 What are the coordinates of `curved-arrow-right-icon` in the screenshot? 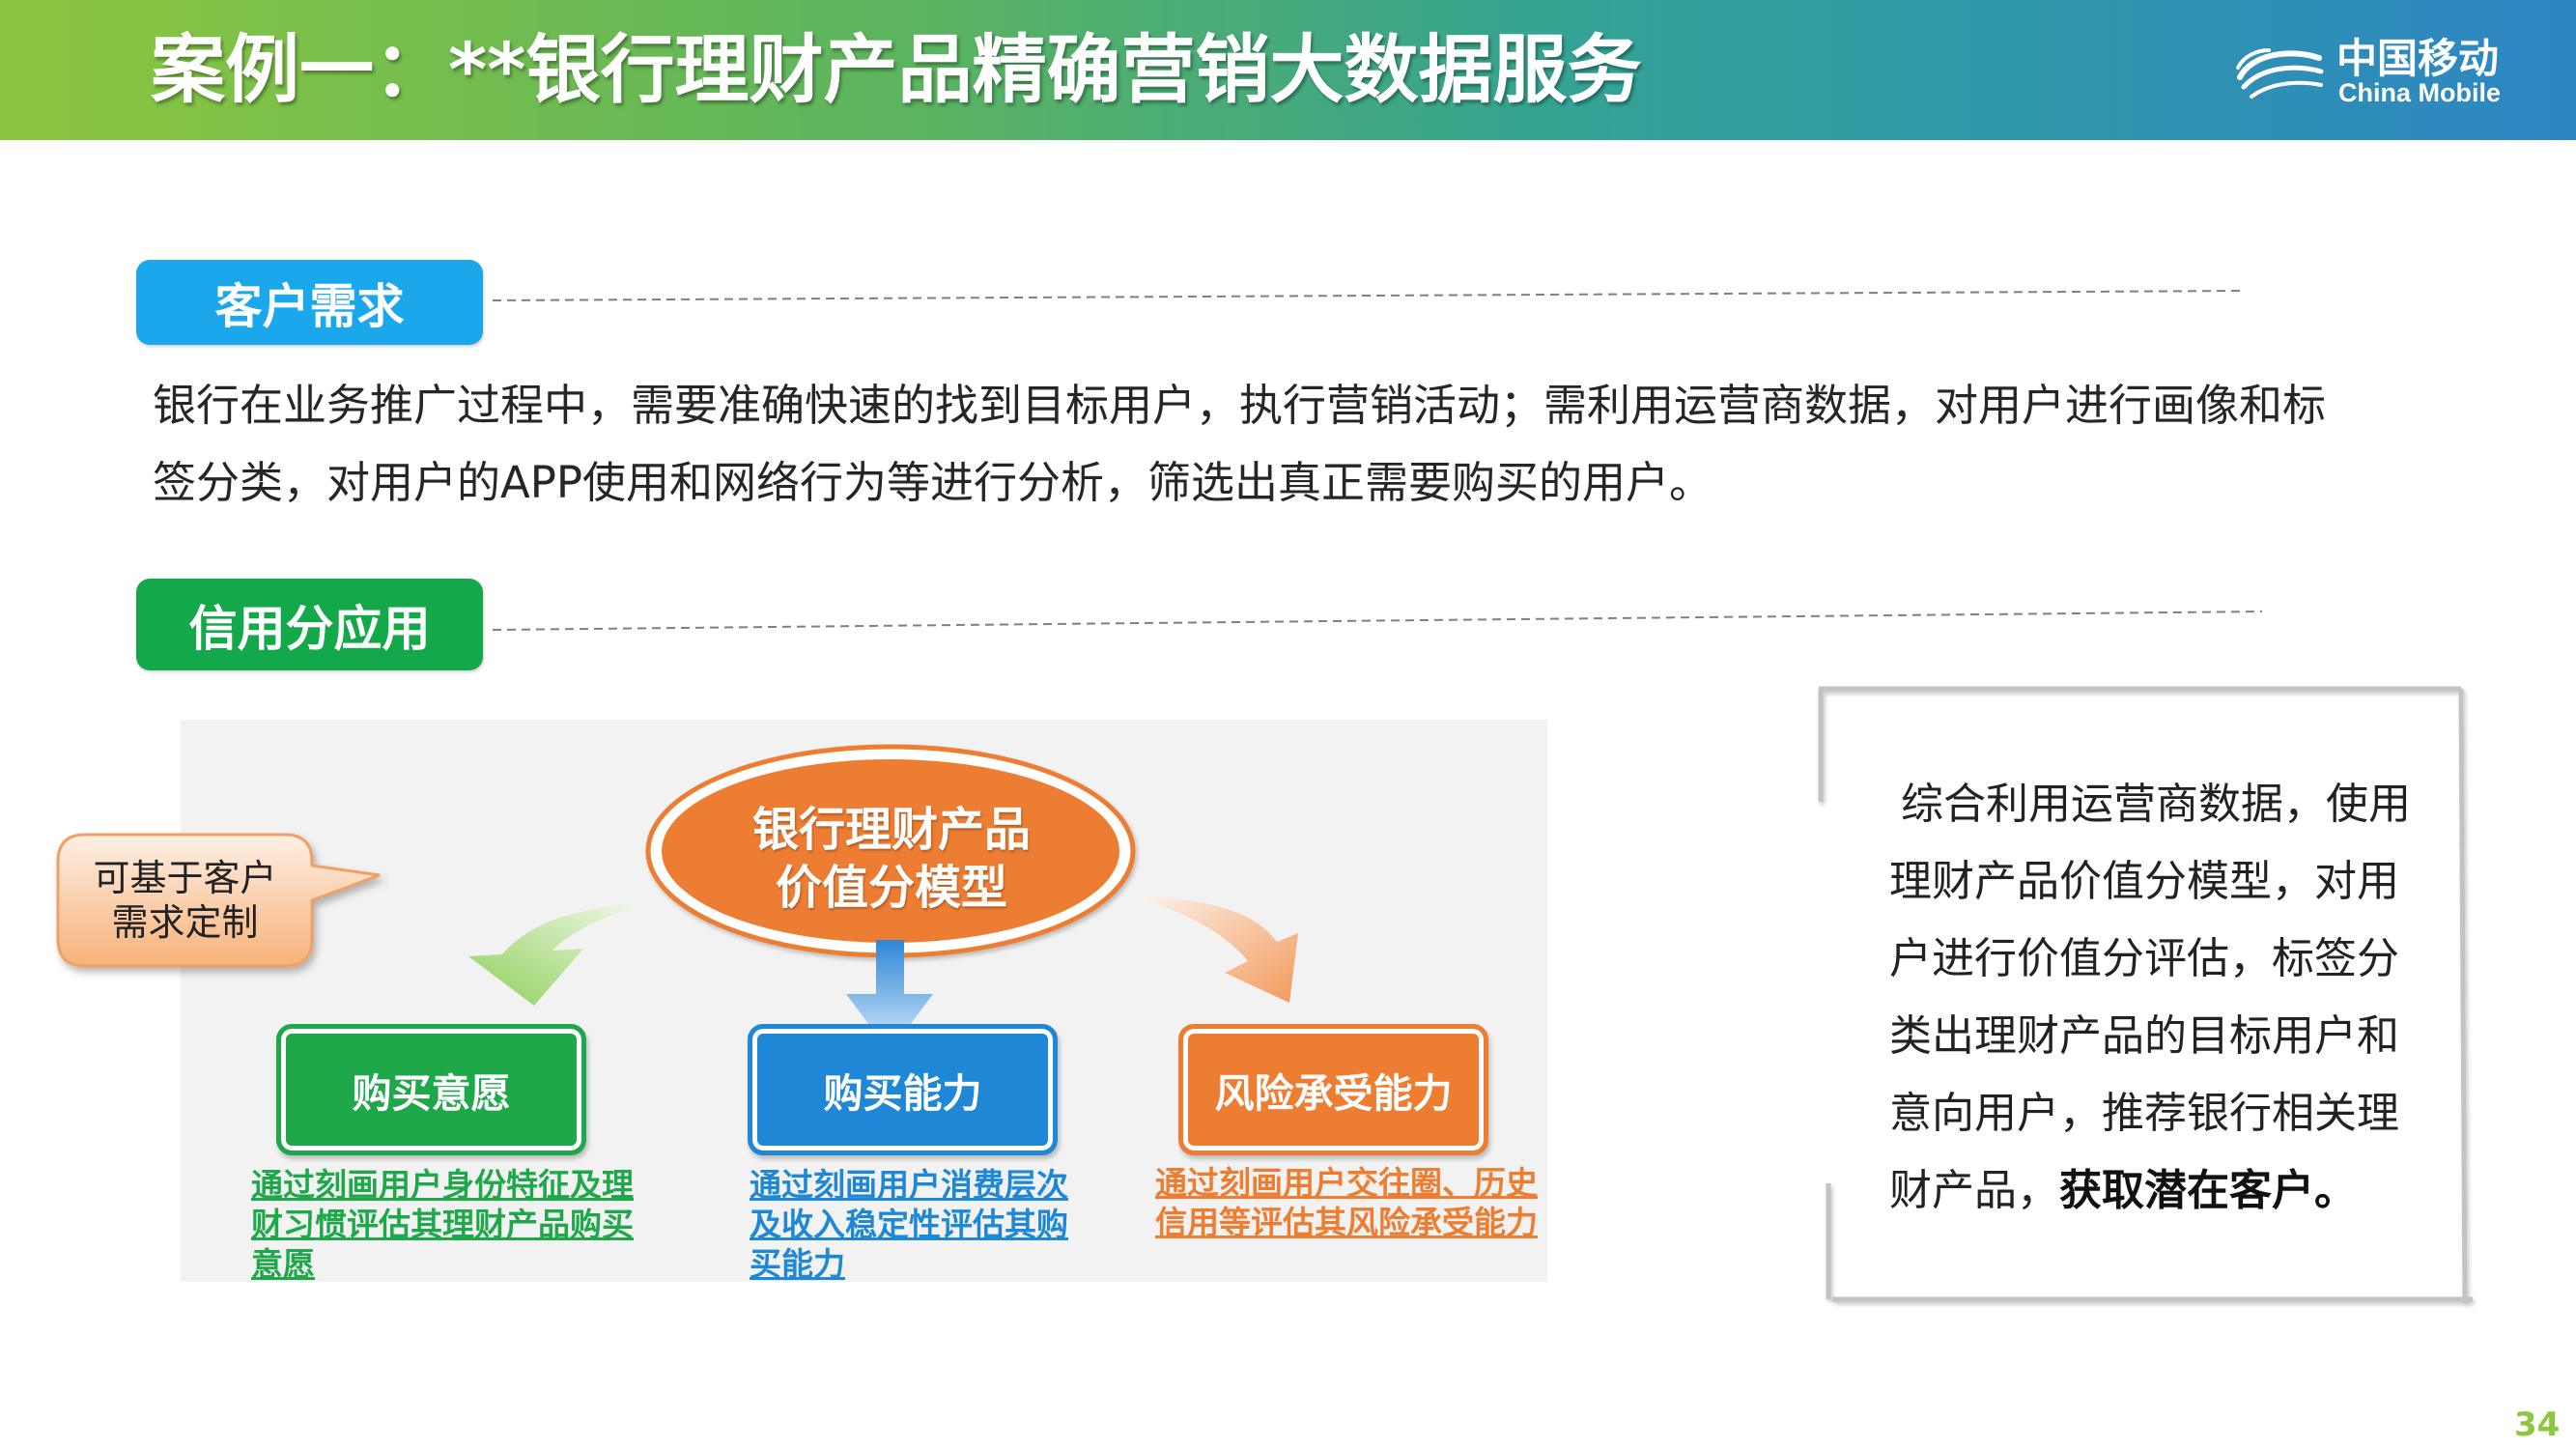 It's located at (1217, 949).